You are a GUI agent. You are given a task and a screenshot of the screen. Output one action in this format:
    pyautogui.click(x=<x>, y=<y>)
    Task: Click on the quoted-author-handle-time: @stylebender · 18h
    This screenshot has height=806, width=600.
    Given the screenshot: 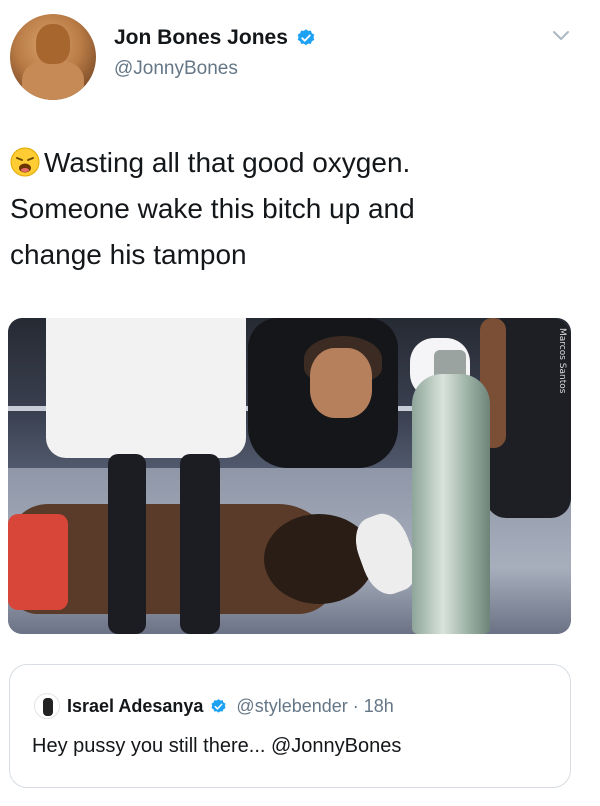 What is the action you would take?
    pyautogui.click(x=315, y=705)
    